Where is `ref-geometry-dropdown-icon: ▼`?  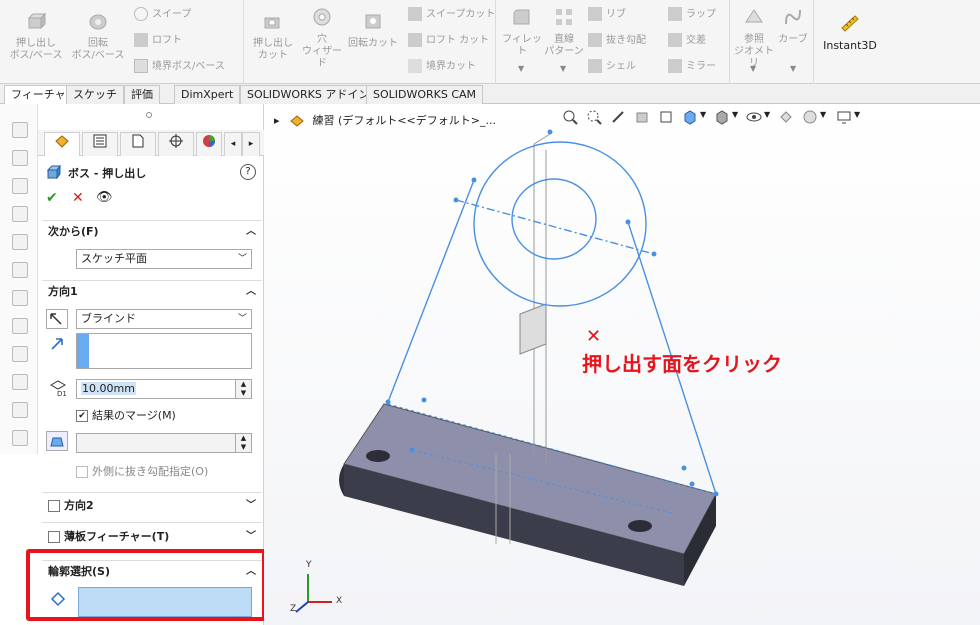 ref-geometry-dropdown-icon: ▼ is located at coordinates (753, 68).